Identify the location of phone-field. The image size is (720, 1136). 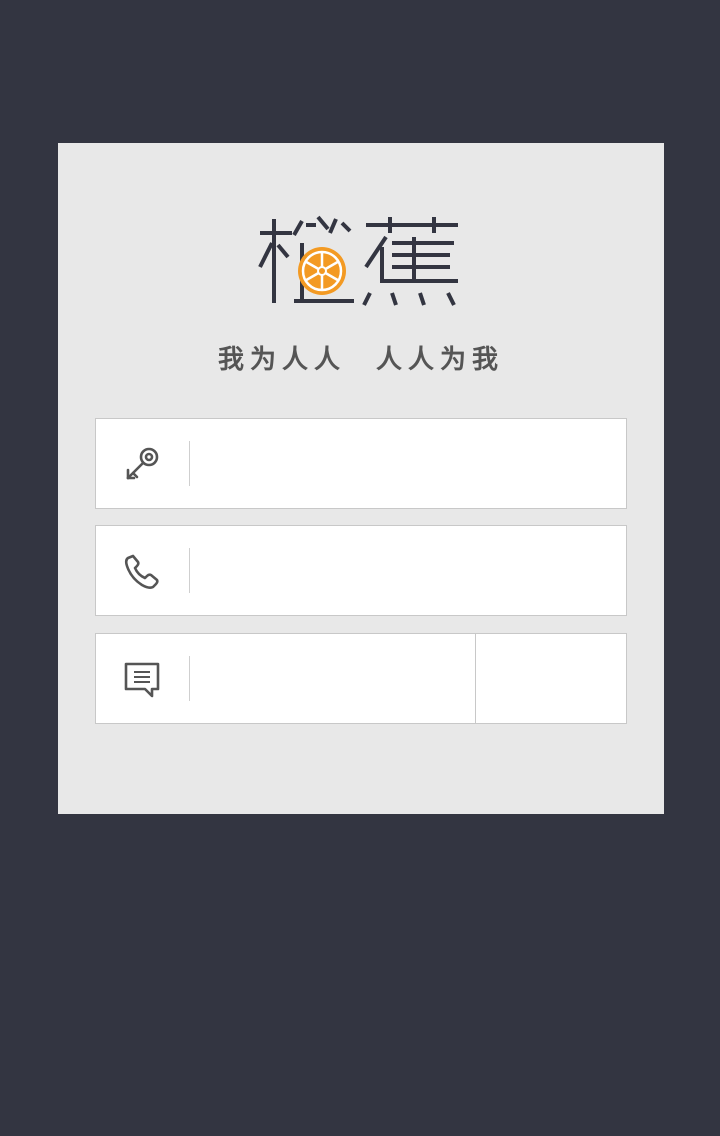
(361, 570).